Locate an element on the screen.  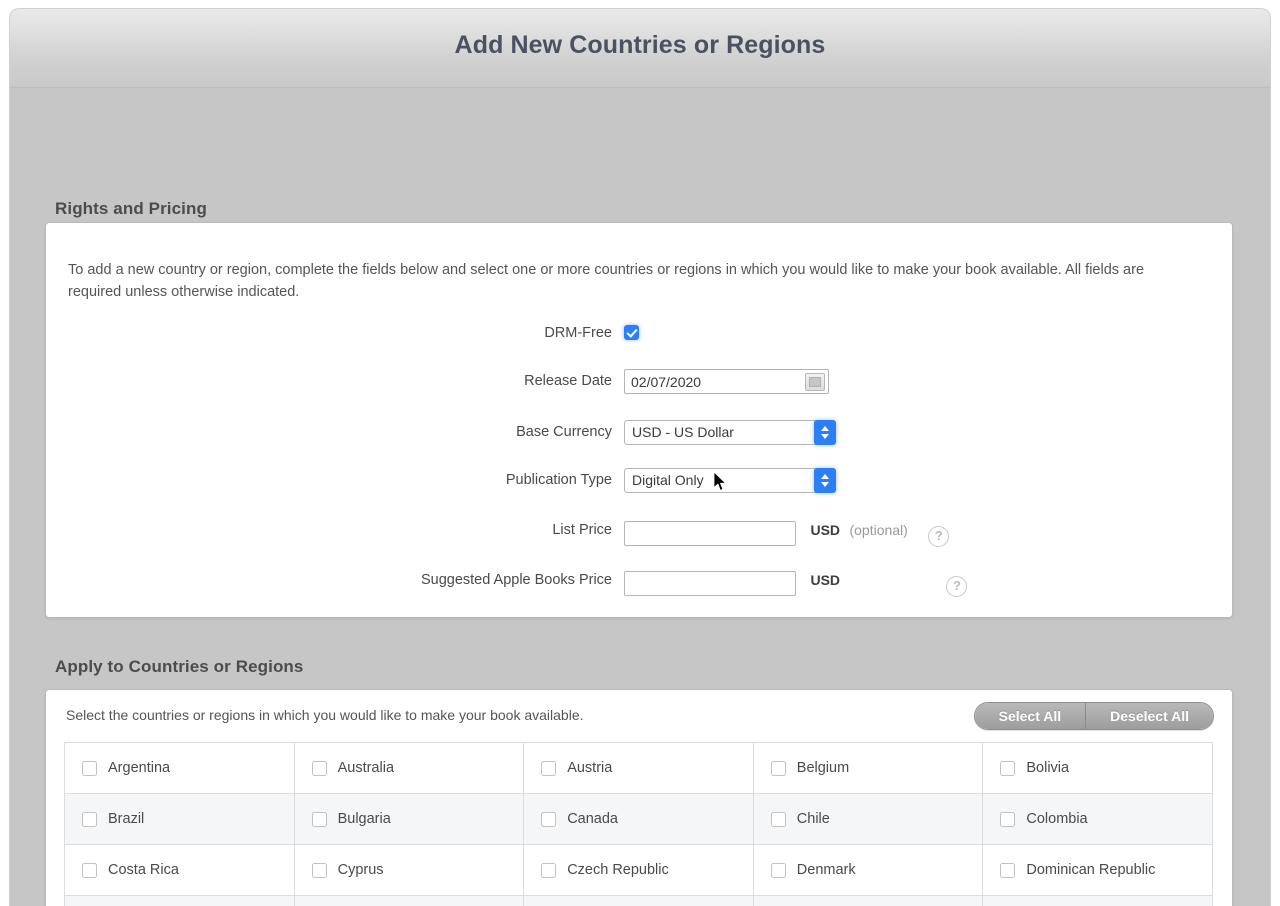
suggested-price-currency-unit: USD is located at coordinates (825, 580).